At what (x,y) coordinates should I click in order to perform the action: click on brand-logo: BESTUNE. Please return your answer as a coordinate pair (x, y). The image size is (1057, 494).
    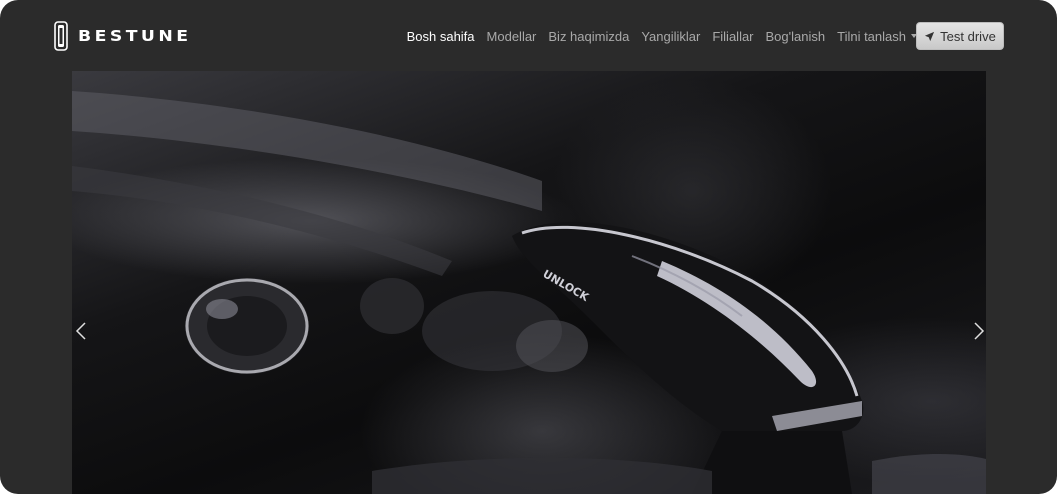
    Looking at the image, I should click on (121, 36).